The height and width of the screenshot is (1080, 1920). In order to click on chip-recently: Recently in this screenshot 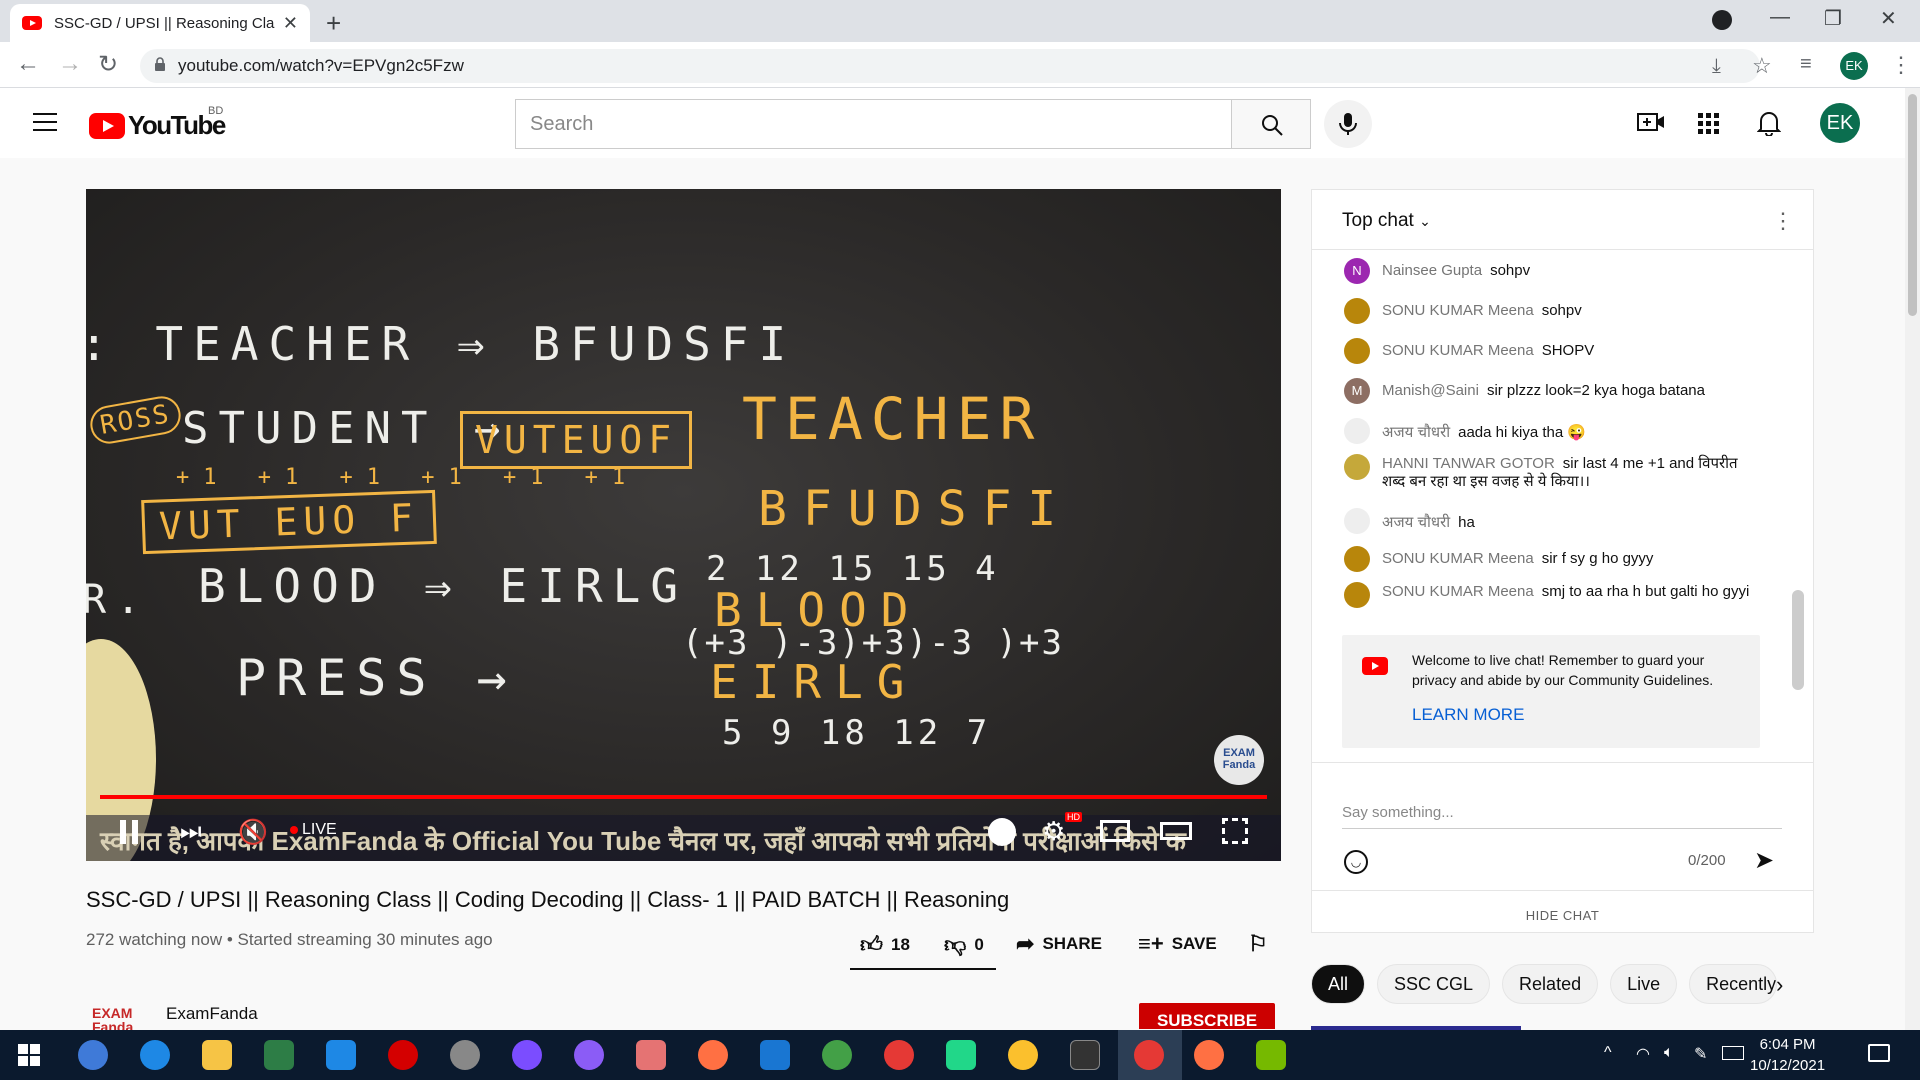, I will do `click(1733, 984)`.